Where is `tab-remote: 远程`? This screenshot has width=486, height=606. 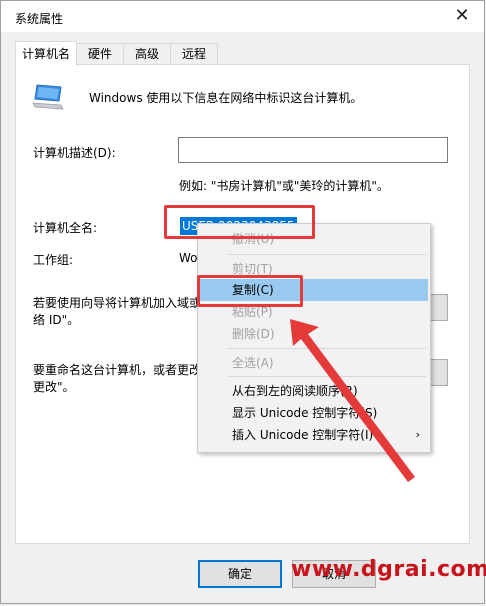 tab-remote: 远程 is located at coordinates (194, 54).